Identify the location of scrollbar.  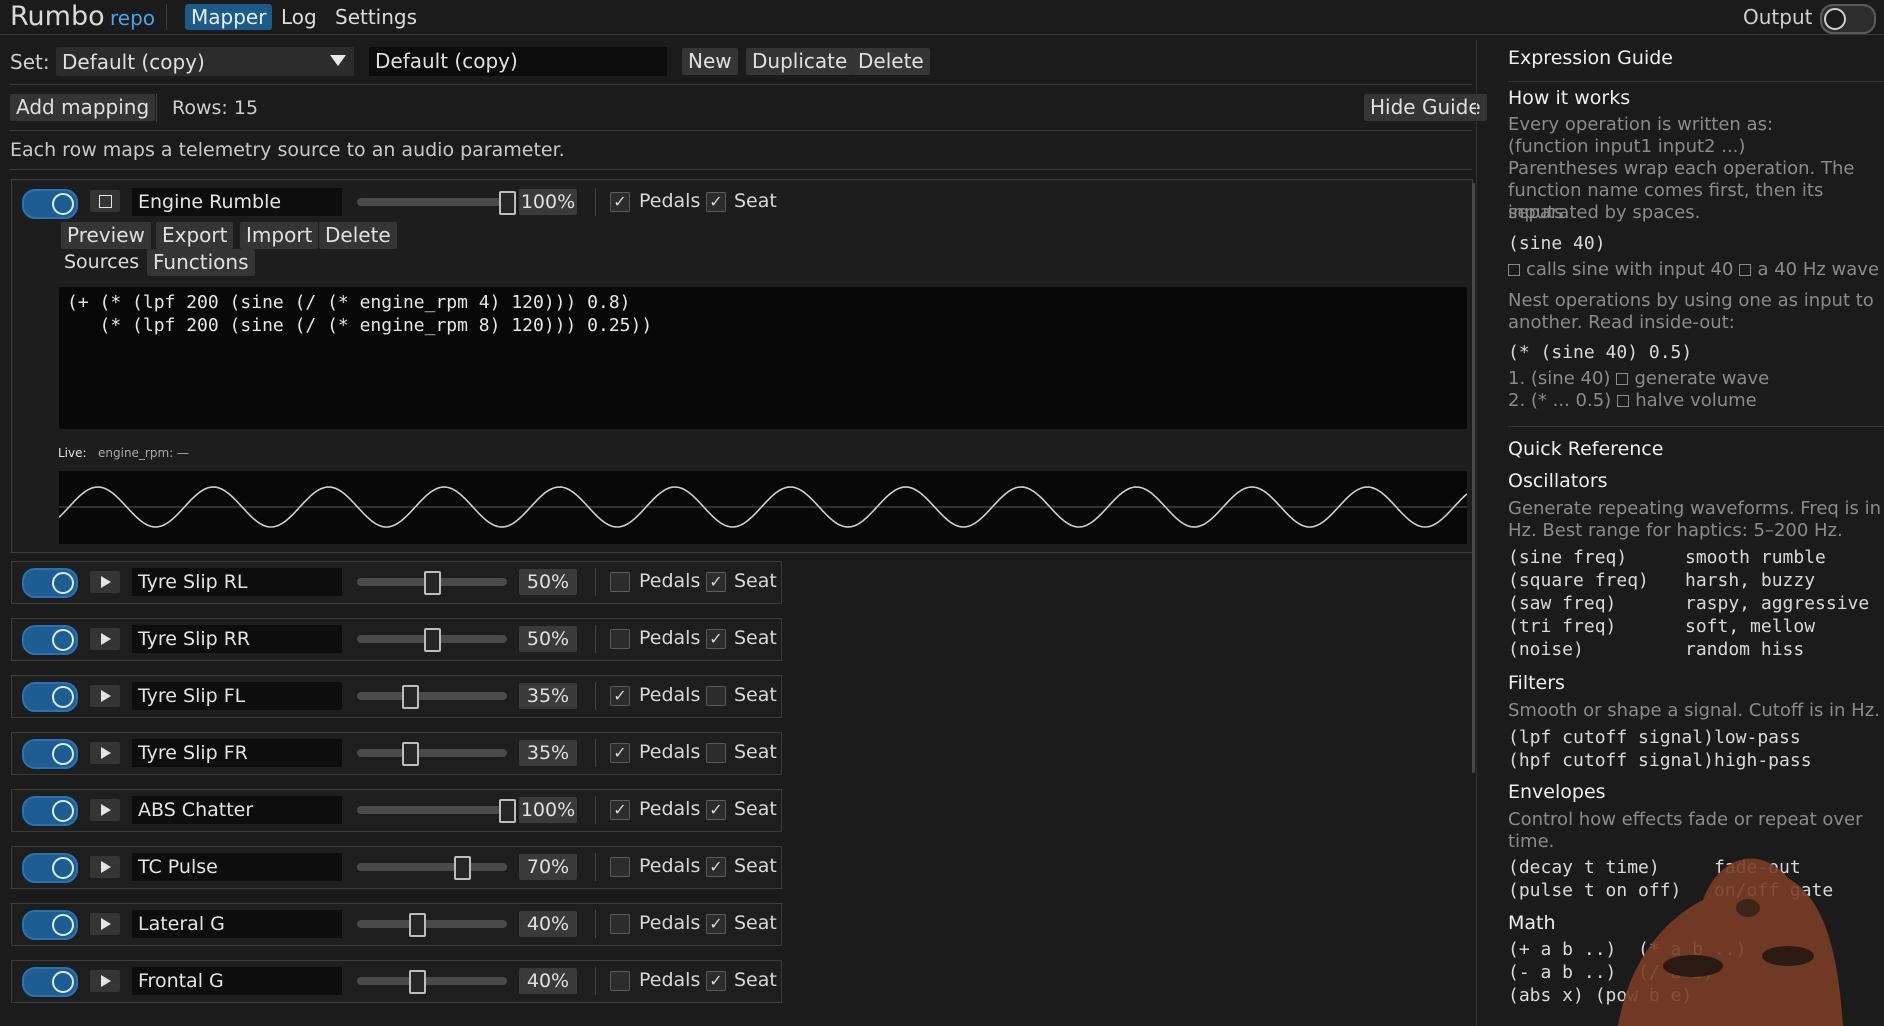
(1473, 478).